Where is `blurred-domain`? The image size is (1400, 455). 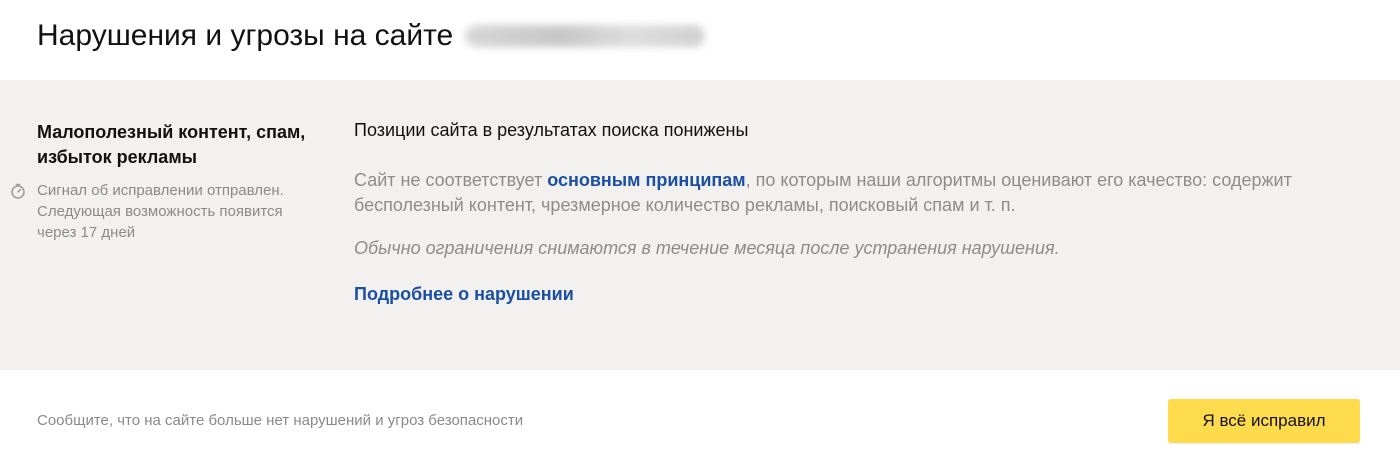 blurred-domain is located at coordinates (585, 36).